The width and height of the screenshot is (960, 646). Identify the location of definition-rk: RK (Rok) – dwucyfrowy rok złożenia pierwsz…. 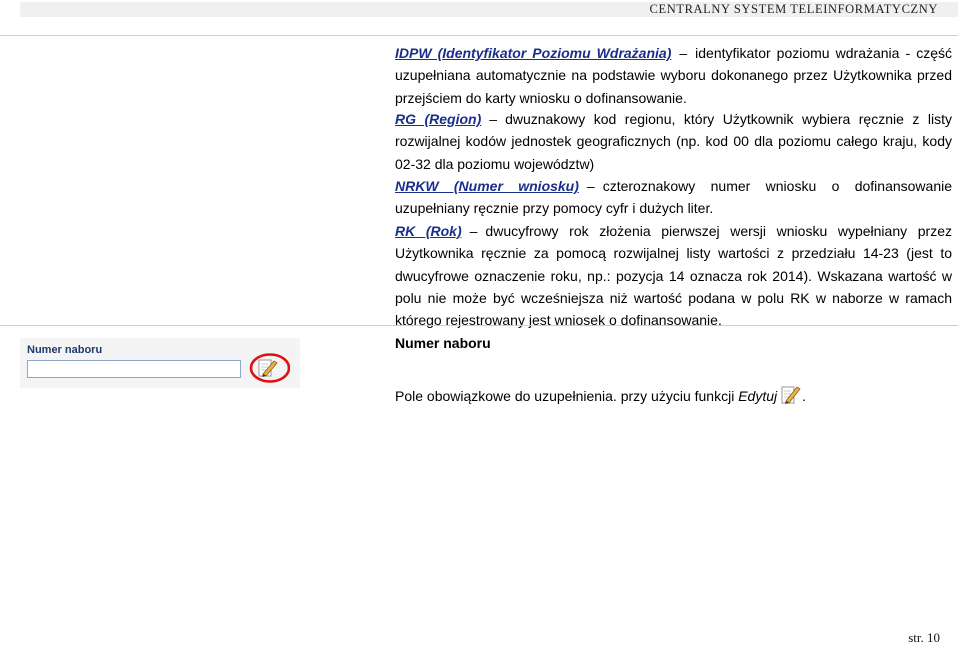
(673, 276).